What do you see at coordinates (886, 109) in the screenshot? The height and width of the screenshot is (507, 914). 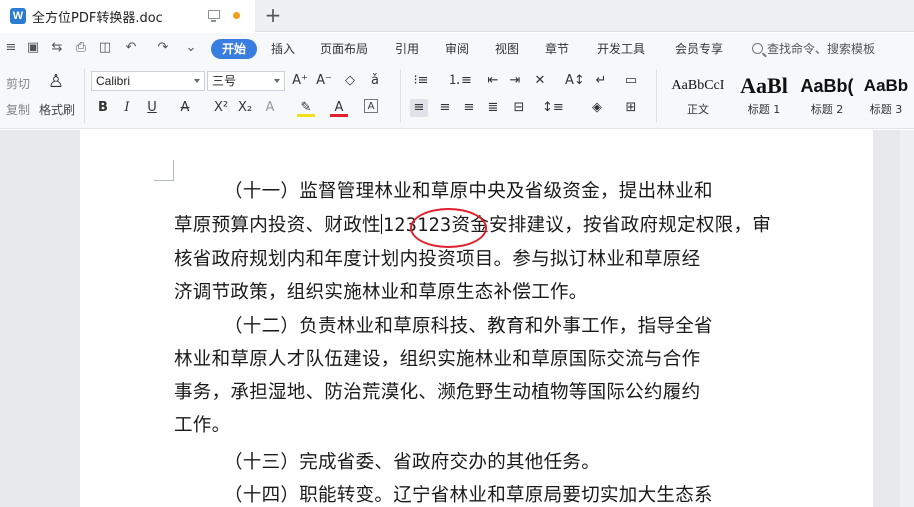 I see `style-name: 标题 3` at bounding box center [886, 109].